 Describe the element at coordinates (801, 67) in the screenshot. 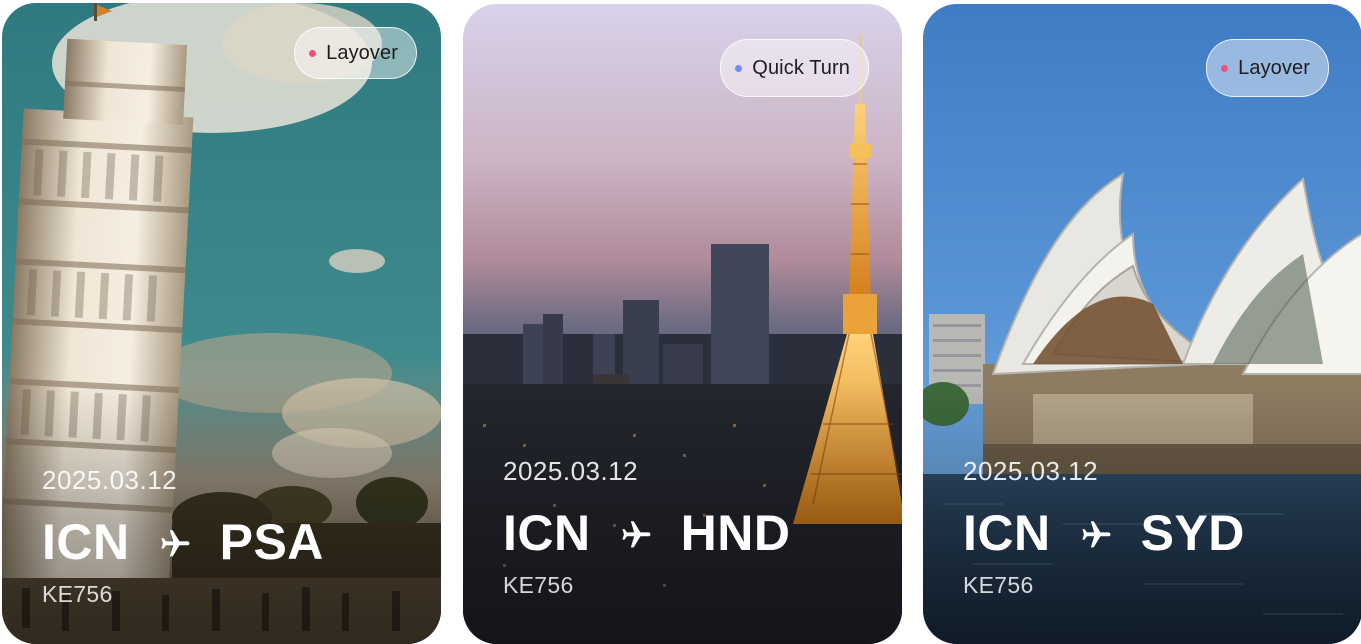

I see `badge-label: Quick Turn` at that location.